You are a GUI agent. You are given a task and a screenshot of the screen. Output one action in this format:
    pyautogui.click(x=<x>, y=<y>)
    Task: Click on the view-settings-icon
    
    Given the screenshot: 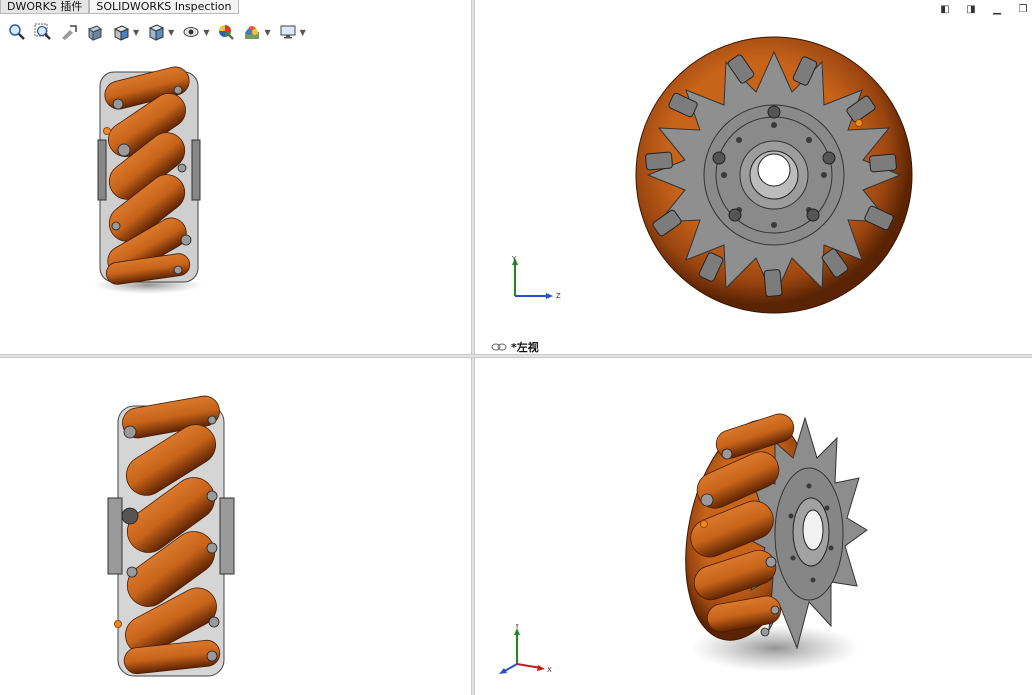 What is the action you would take?
    pyautogui.click(x=288, y=32)
    